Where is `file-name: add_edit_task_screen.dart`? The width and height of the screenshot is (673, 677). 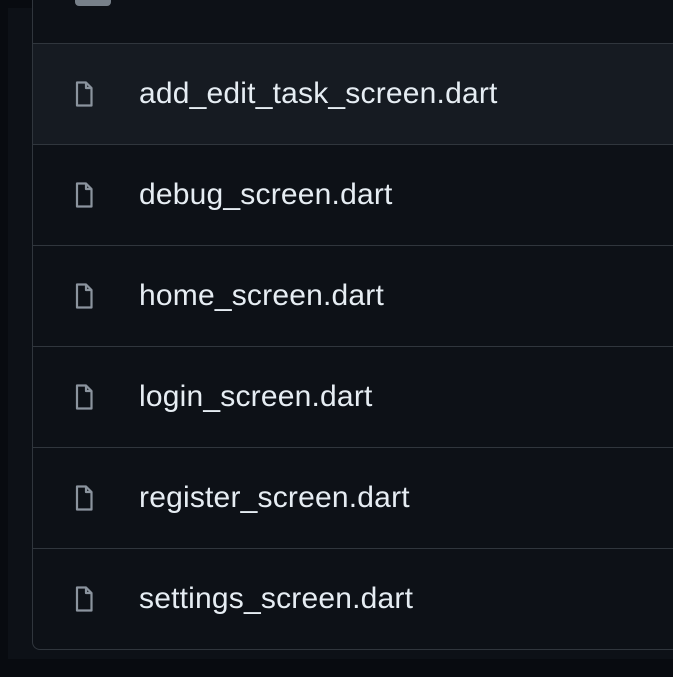 file-name: add_edit_task_screen.dart is located at coordinates (318, 94).